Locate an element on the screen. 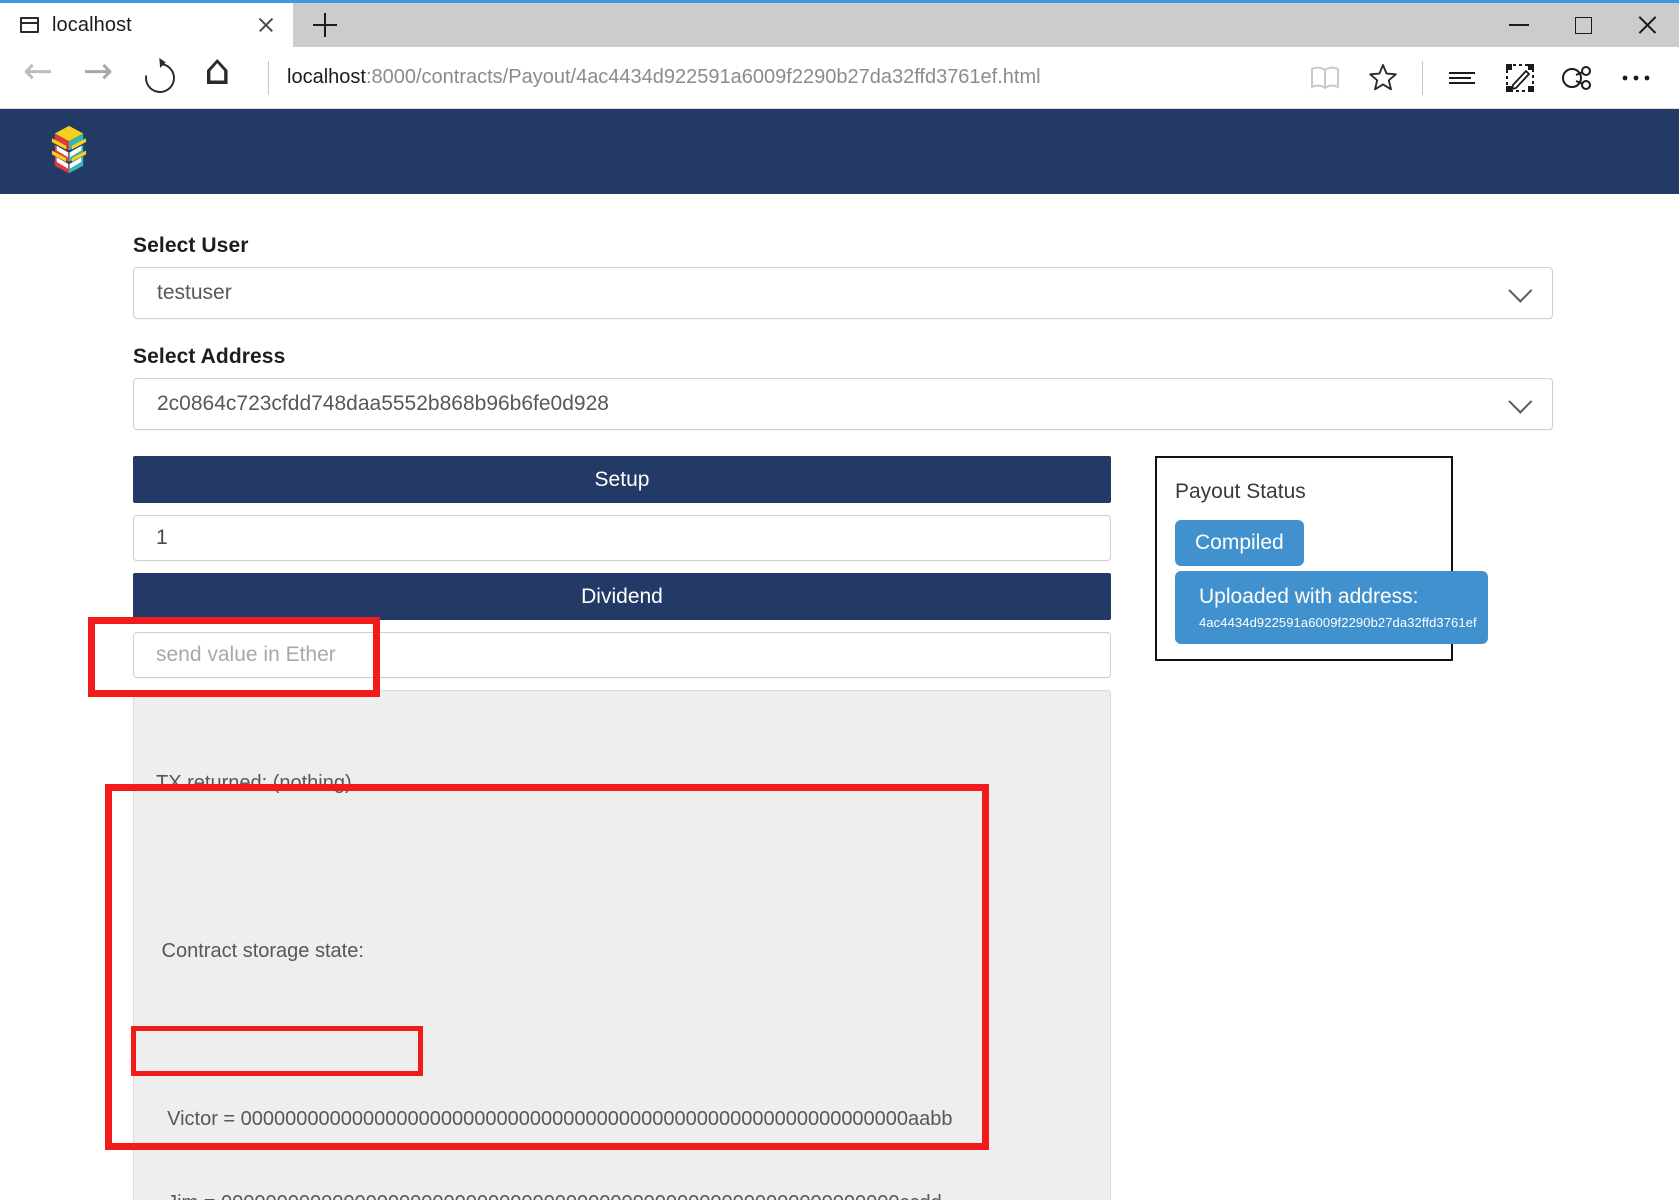  minimize-button is located at coordinates (1519, 25).